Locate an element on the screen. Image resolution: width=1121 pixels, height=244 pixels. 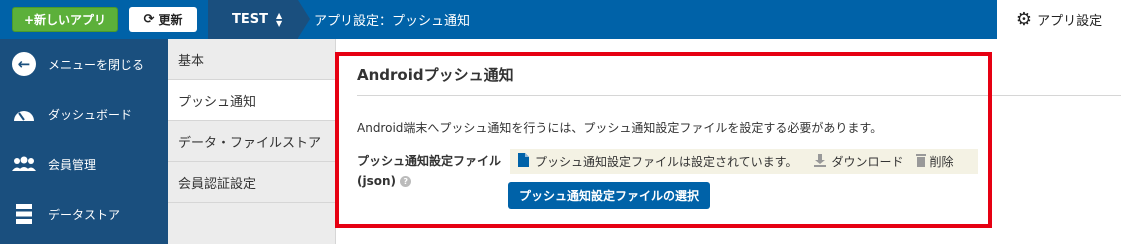
users-icon is located at coordinates (24, 164).